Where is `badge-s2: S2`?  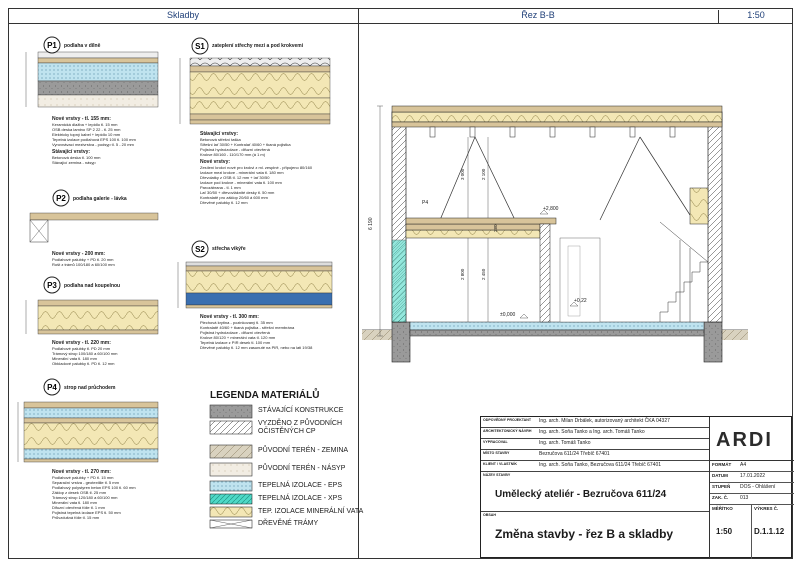
badge-s2: S2 is located at coordinates (200, 249).